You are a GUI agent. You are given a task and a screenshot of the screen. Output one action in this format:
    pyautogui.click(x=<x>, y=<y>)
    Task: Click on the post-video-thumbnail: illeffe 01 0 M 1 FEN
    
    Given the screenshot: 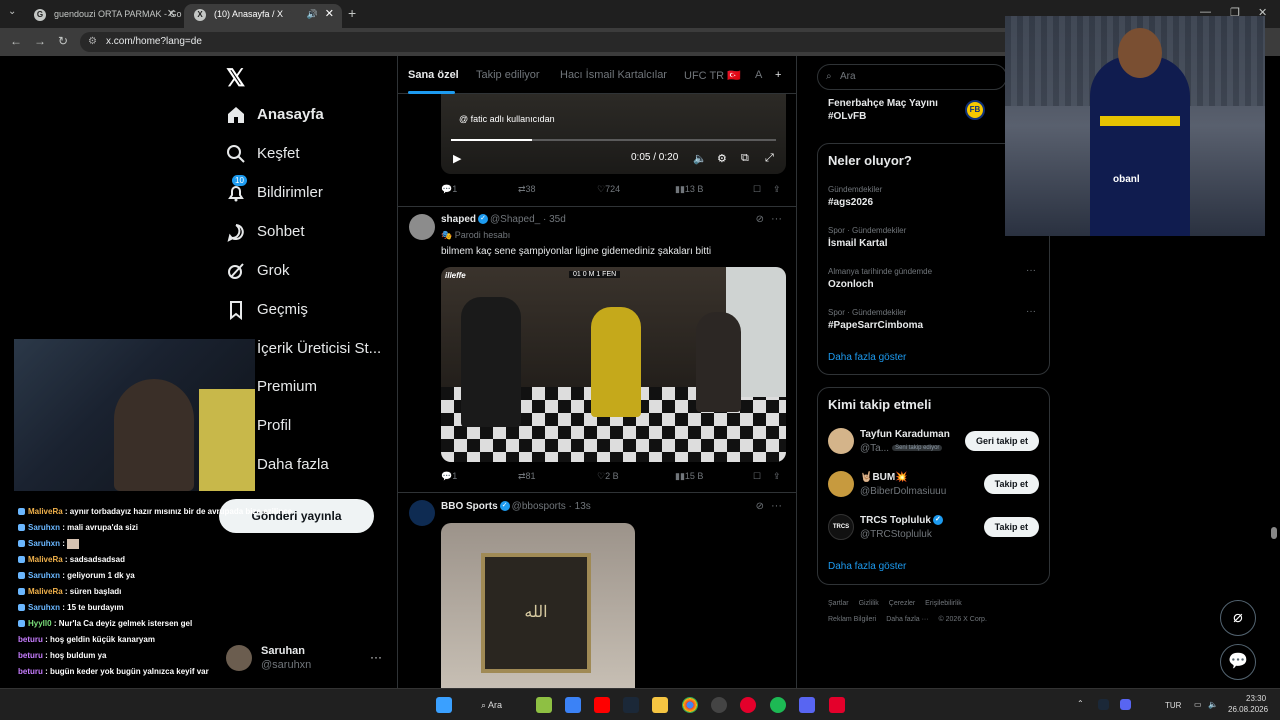 What is the action you would take?
    pyautogui.click(x=613, y=364)
    